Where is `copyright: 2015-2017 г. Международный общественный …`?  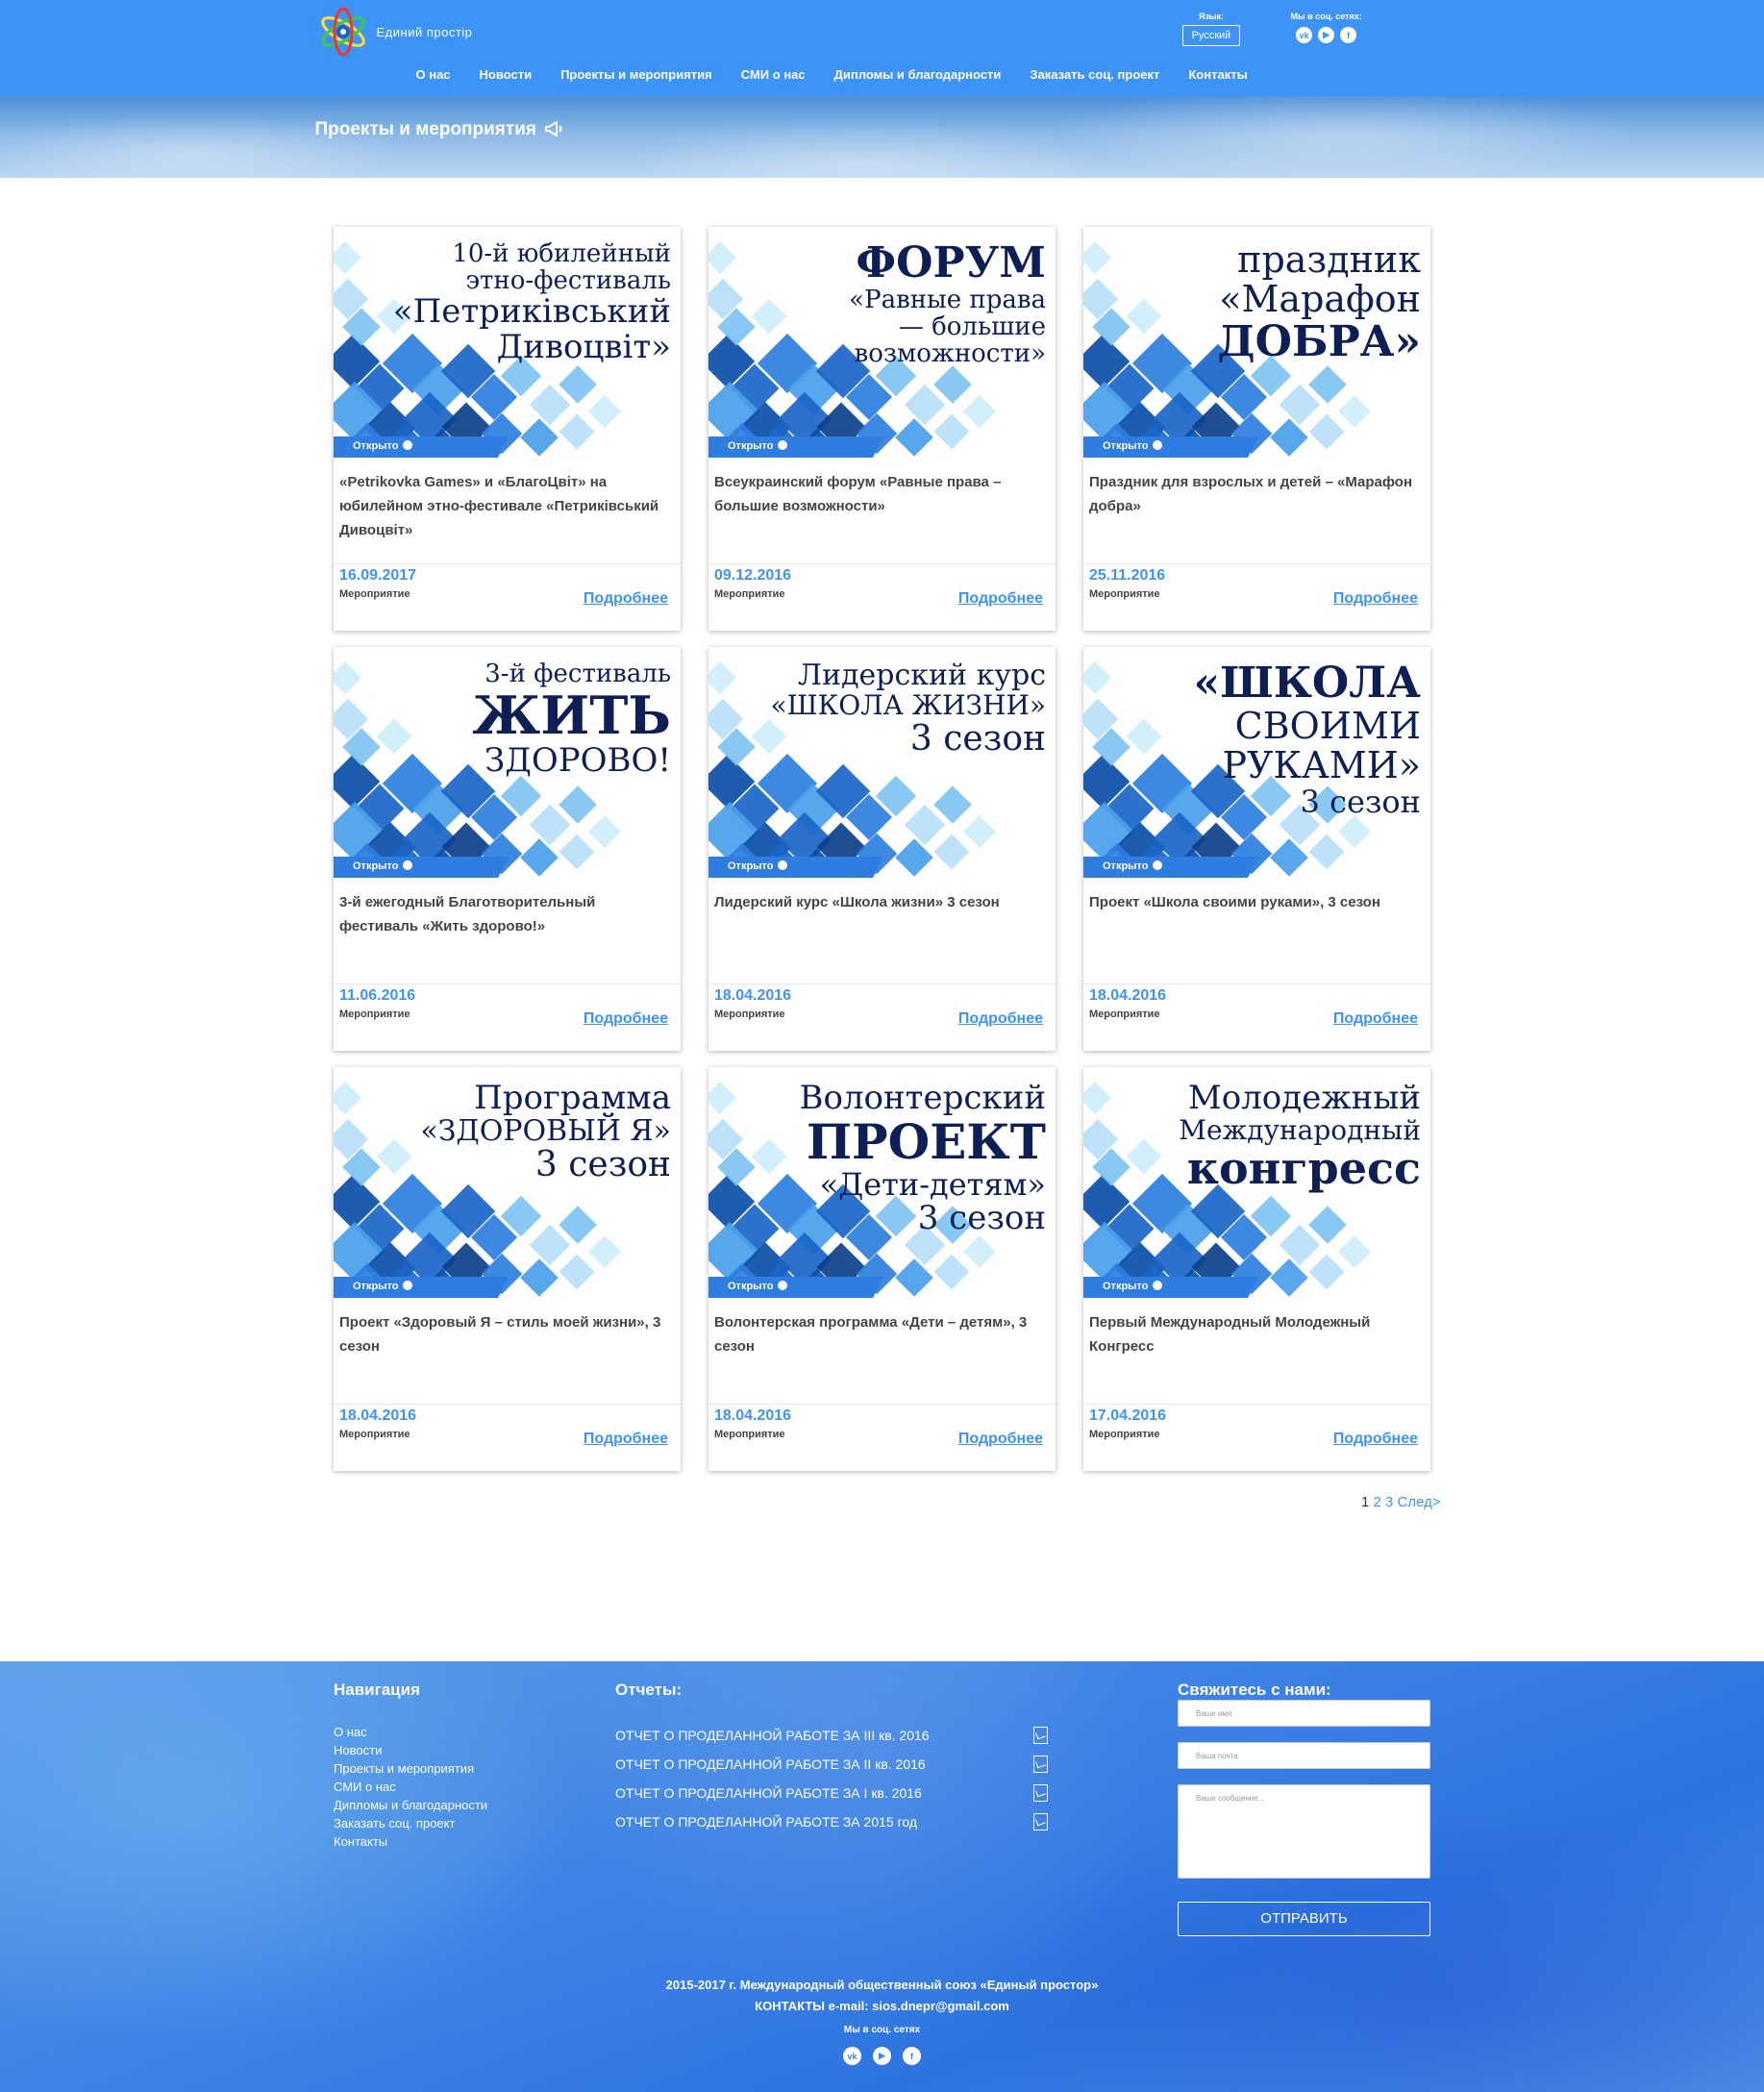 copyright: 2015-2017 г. Международный общественный … is located at coordinates (882, 1985).